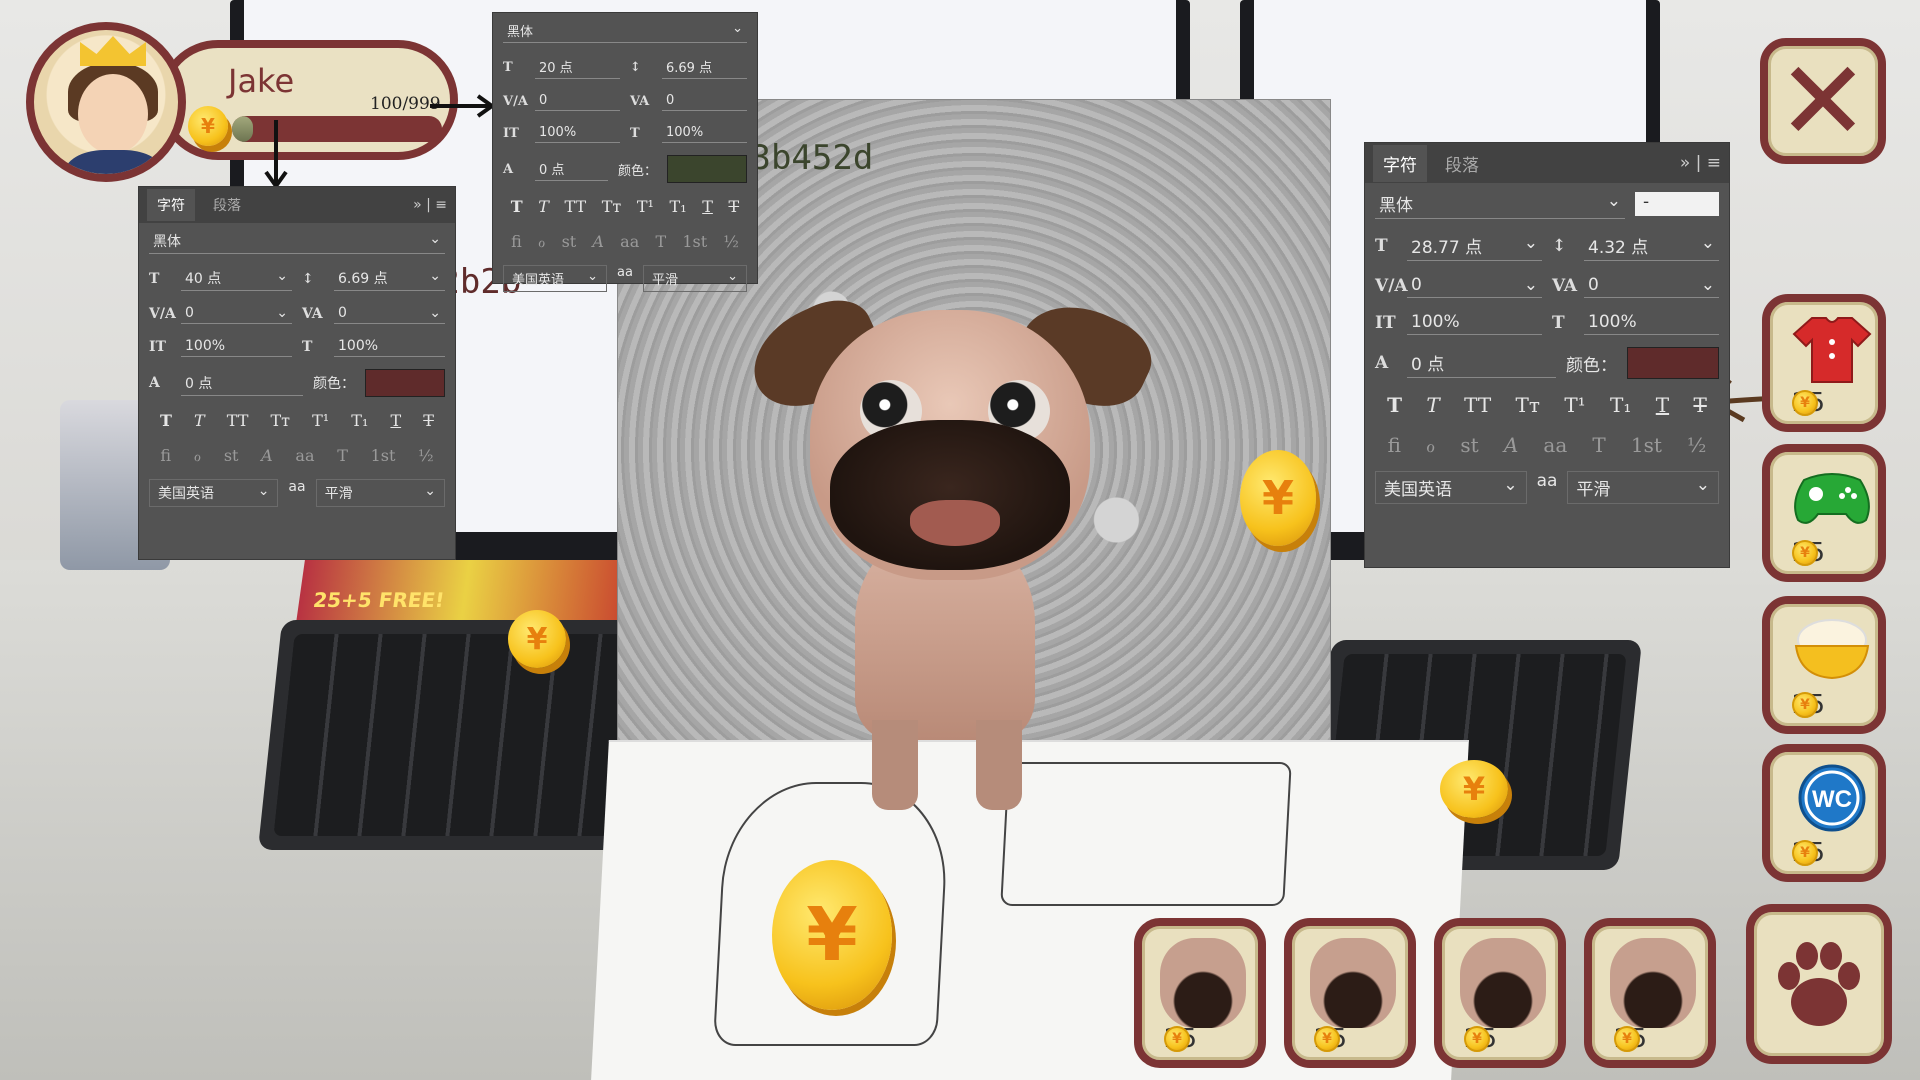 The image size is (1920, 1080). I want to click on leading-field: 4.32 点 ⌄, so click(1651, 246).